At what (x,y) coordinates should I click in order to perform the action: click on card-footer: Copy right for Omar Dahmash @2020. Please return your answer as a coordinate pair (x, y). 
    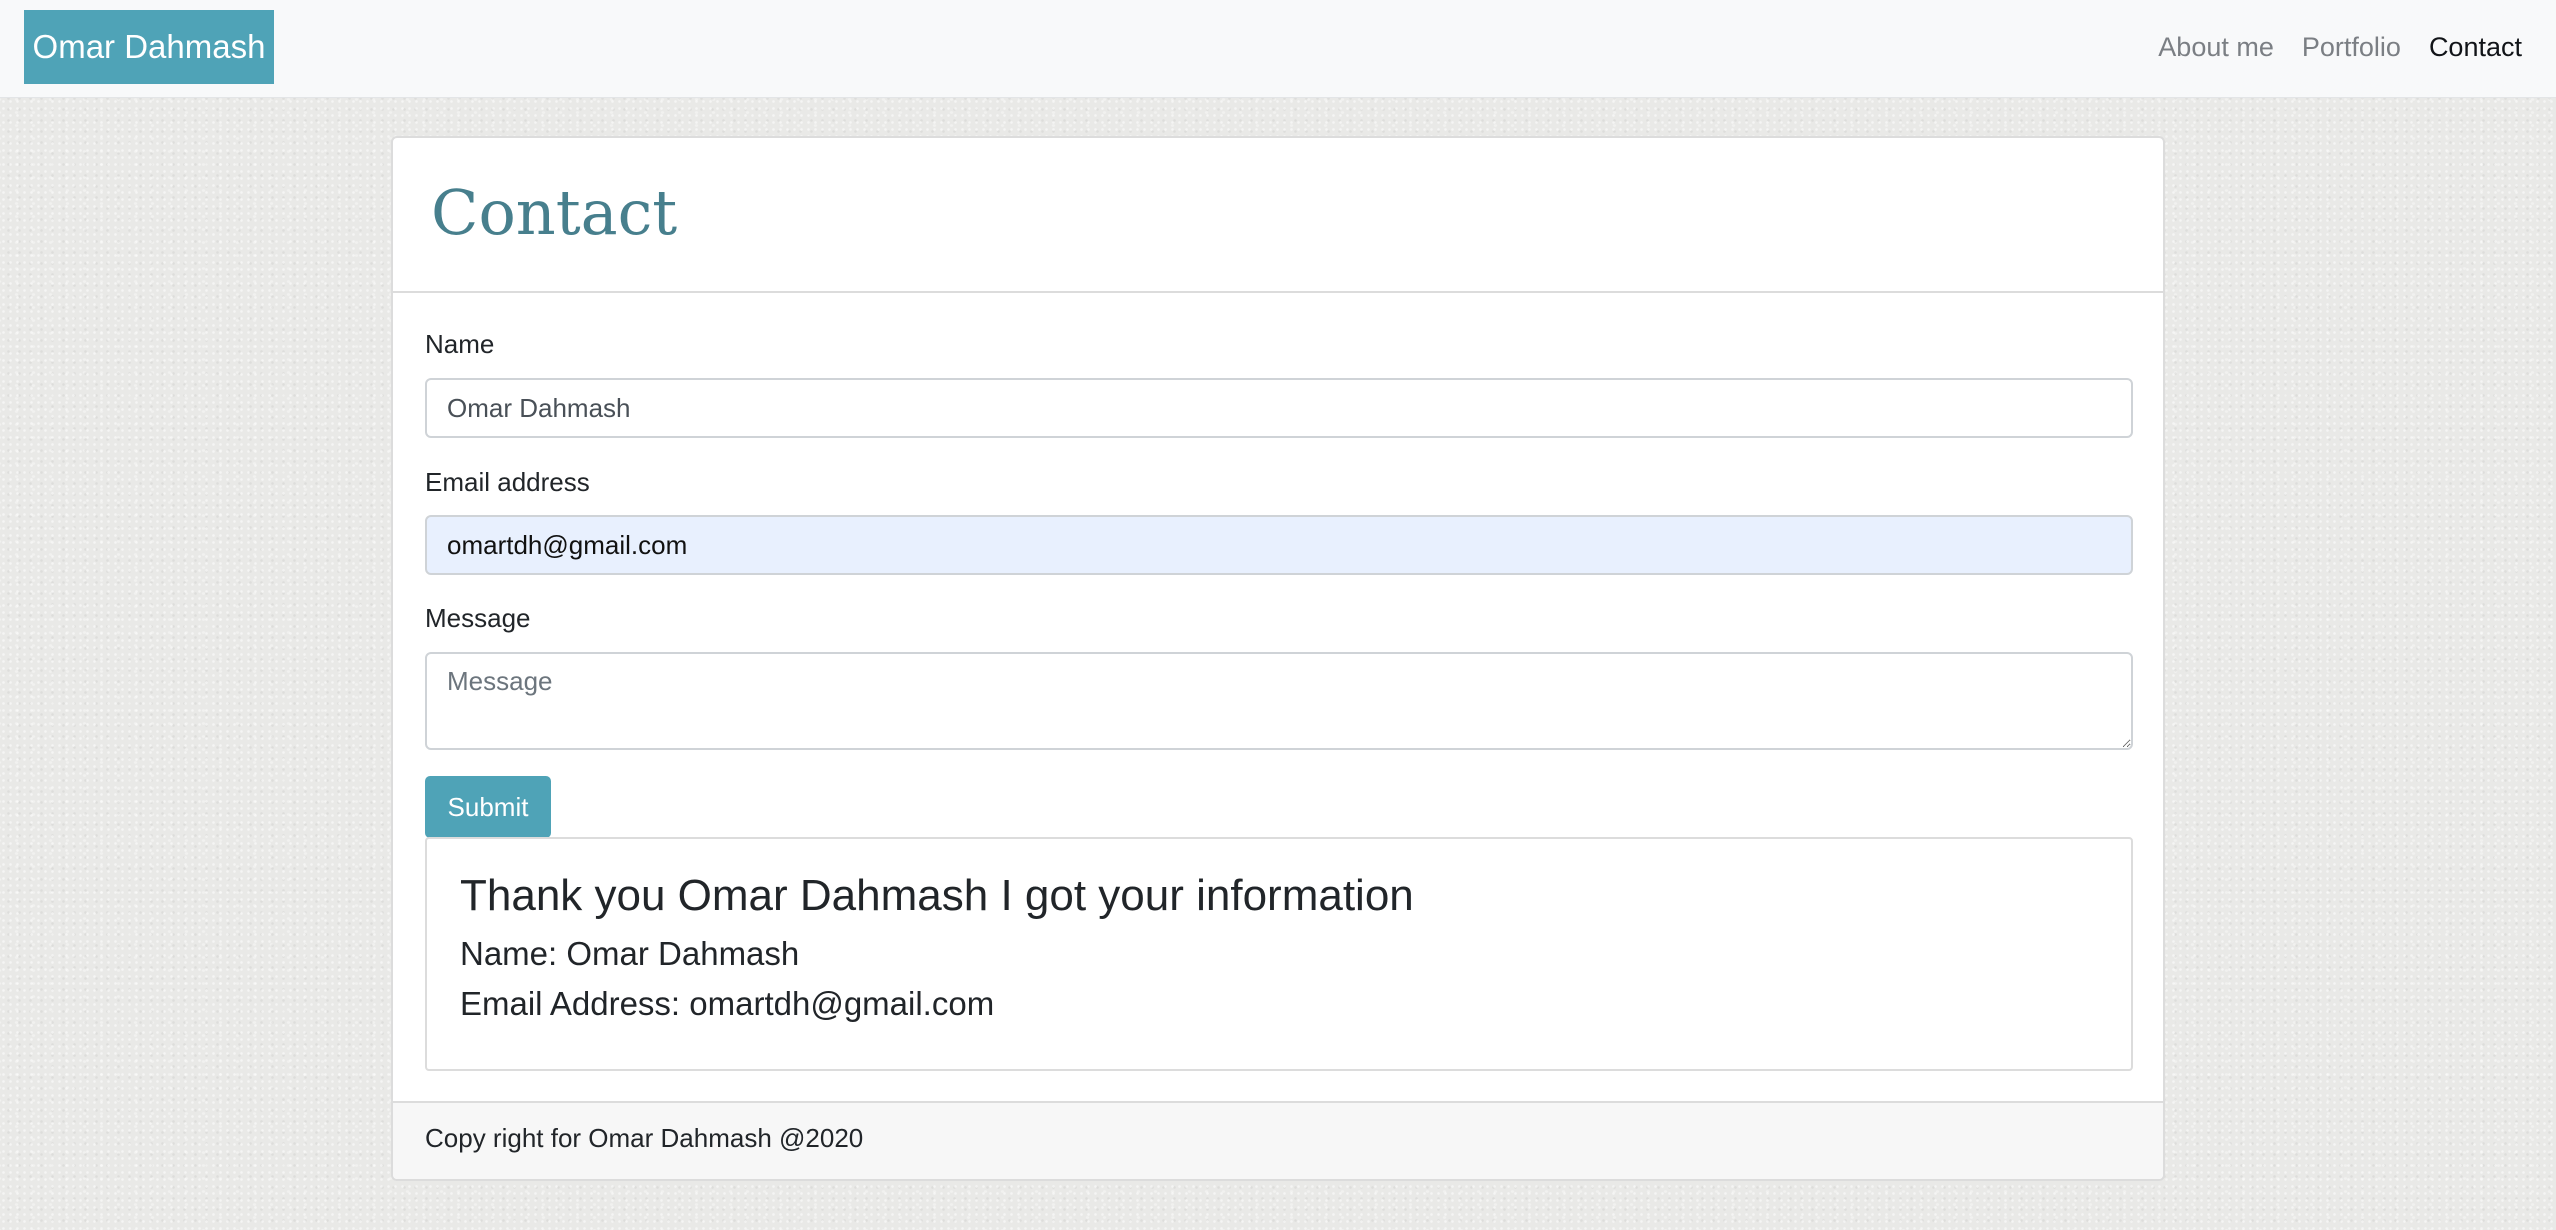
    Looking at the image, I should click on (1278, 1140).